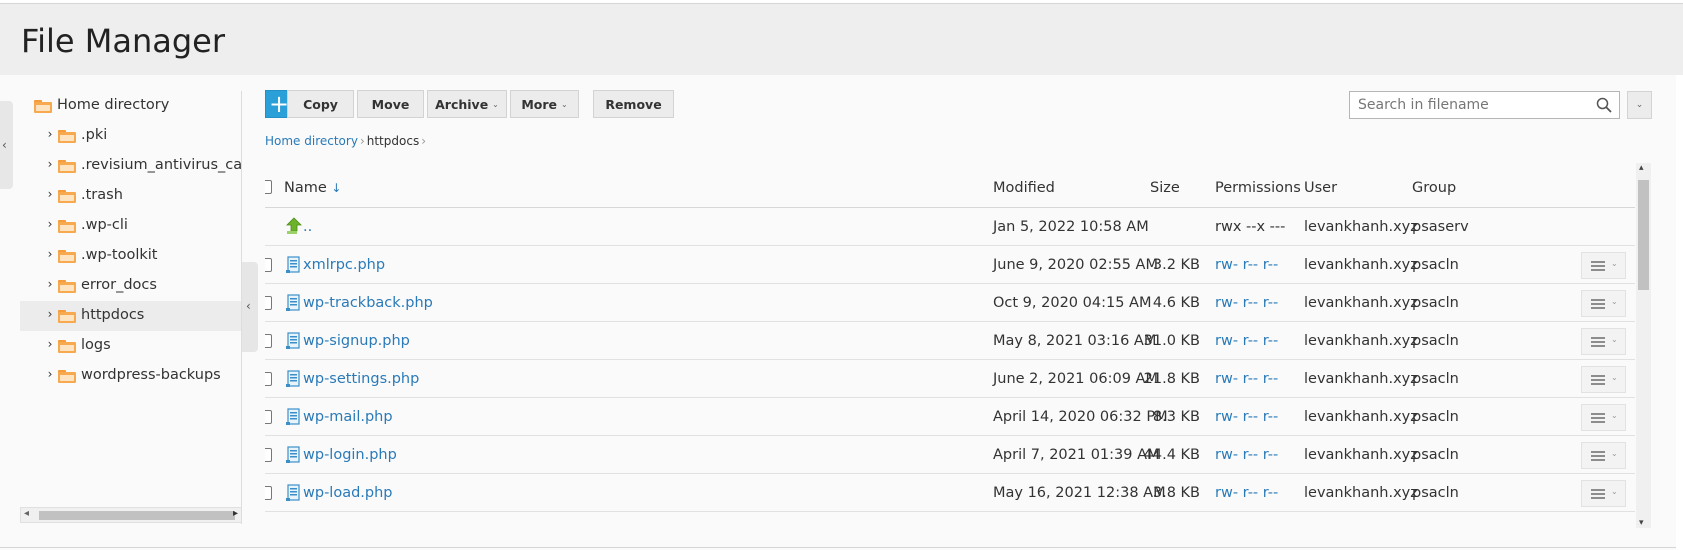 The width and height of the screenshot is (1683, 550). Describe the element at coordinates (544, 104) in the screenshot. I see `more-dropdown-button: More ⌄` at that location.